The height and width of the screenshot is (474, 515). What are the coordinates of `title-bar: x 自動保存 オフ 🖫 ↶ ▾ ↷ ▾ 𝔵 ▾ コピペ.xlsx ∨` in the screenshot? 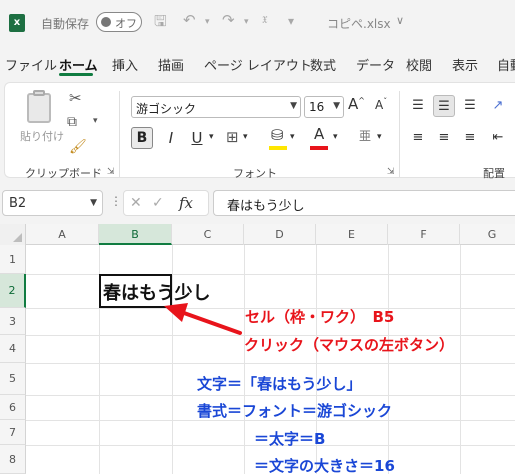 It's located at (257, 23).